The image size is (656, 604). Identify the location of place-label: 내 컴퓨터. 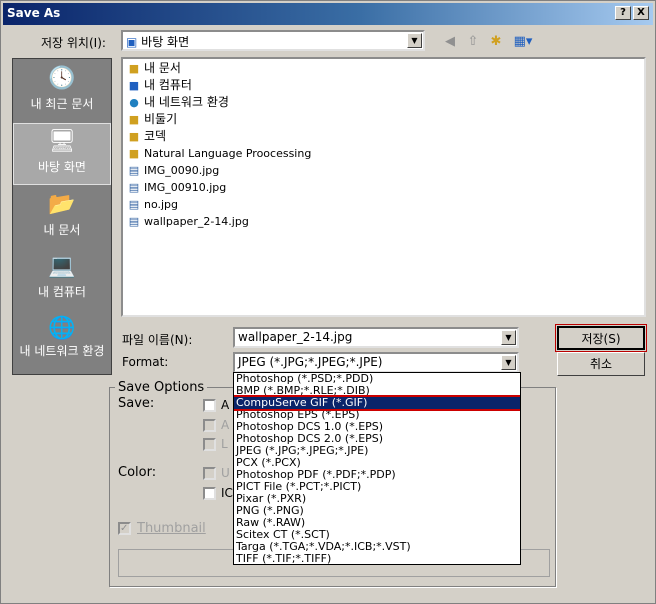
(62, 292).